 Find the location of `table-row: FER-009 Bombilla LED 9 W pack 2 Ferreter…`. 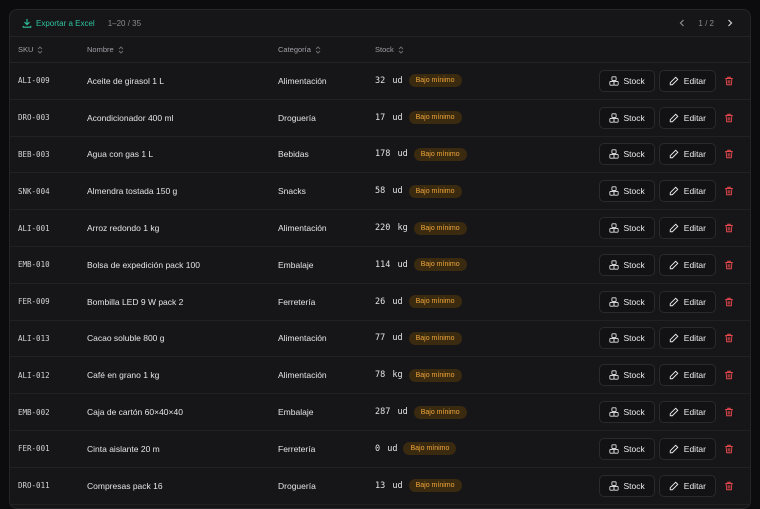

table-row: FER-009 Bombilla LED 9 W pack 2 Ferreter… is located at coordinates (380, 302).